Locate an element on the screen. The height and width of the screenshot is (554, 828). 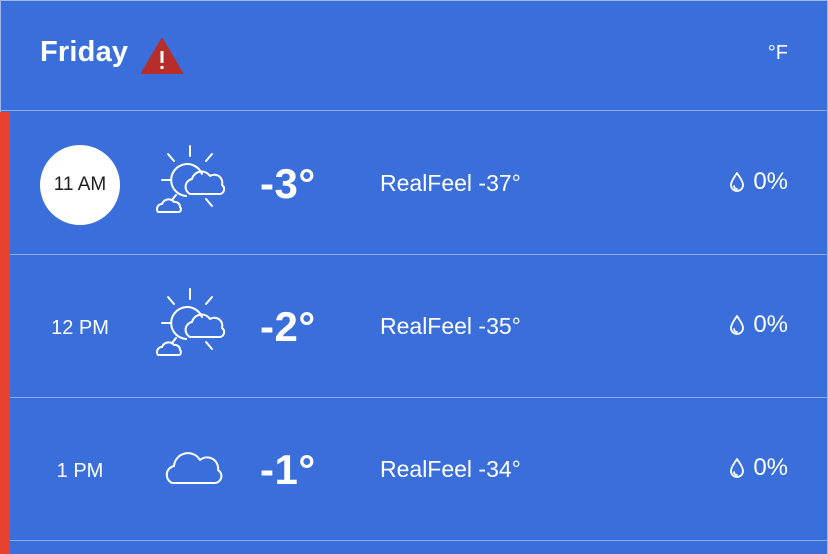
time-text: 1 PM is located at coordinates (80, 470).